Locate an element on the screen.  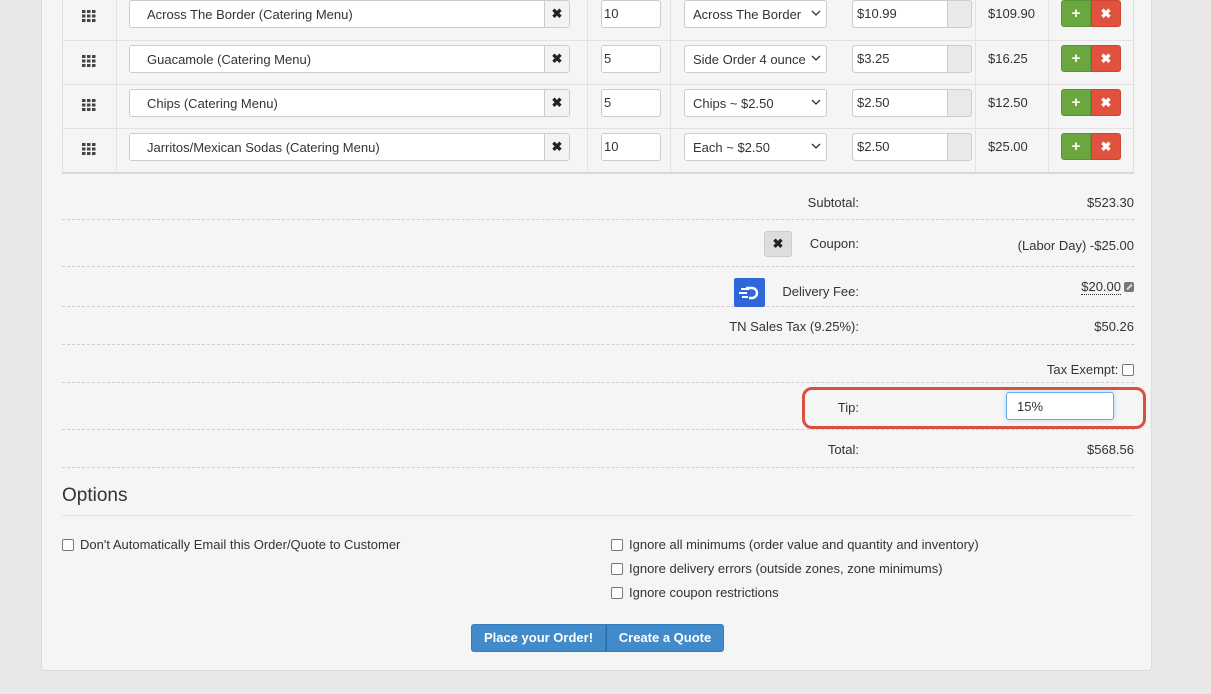
item-name: Chips (Catering Menu) is located at coordinates (212, 103).